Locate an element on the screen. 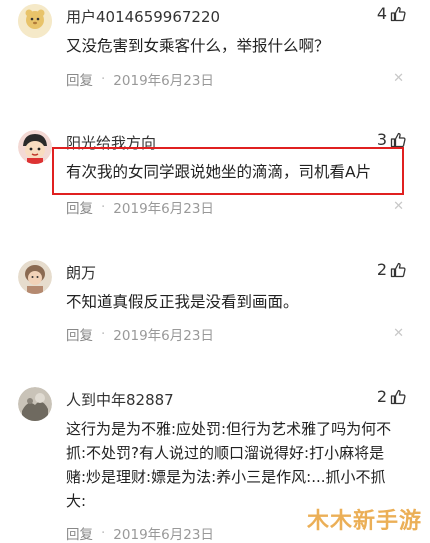  like-button: 4 is located at coordinates (391, 13).